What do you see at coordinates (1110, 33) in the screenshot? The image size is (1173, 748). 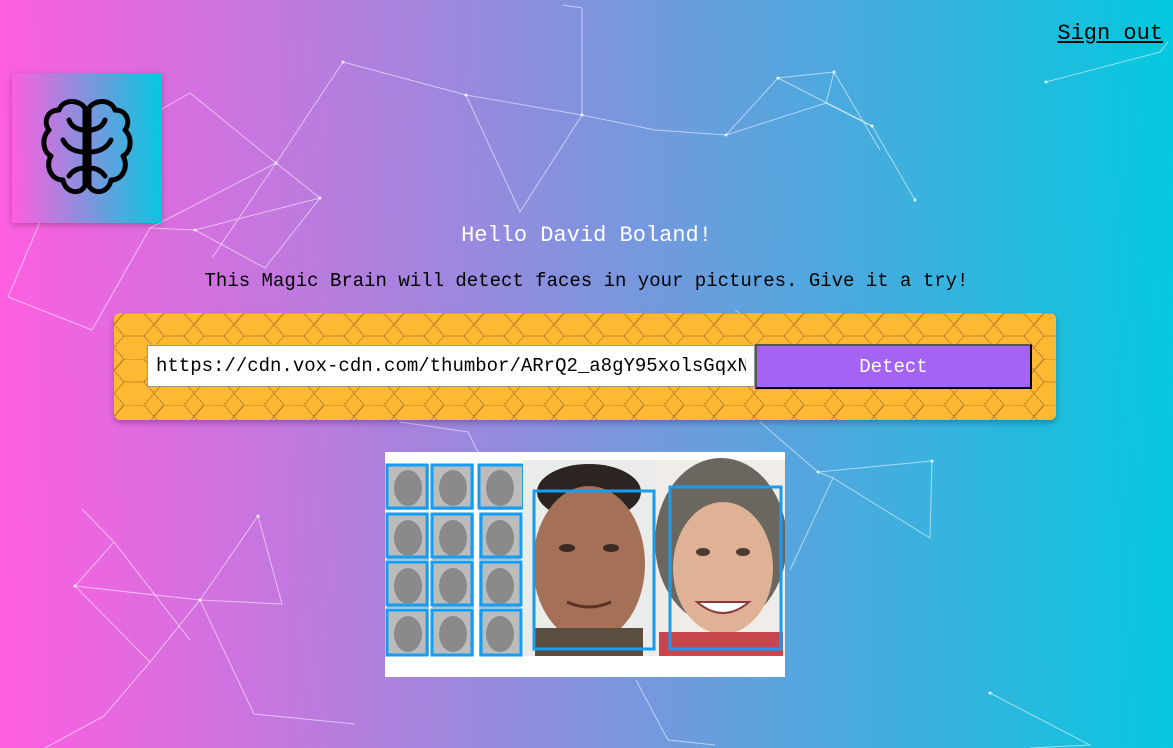 I see `sign-out-link: Sign out` at bounding box center [1110, 33].